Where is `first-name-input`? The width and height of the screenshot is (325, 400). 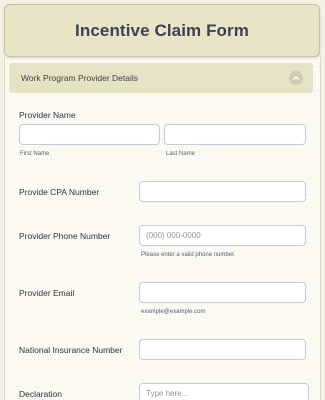 first-name-input is located at coordinates (89, 134).